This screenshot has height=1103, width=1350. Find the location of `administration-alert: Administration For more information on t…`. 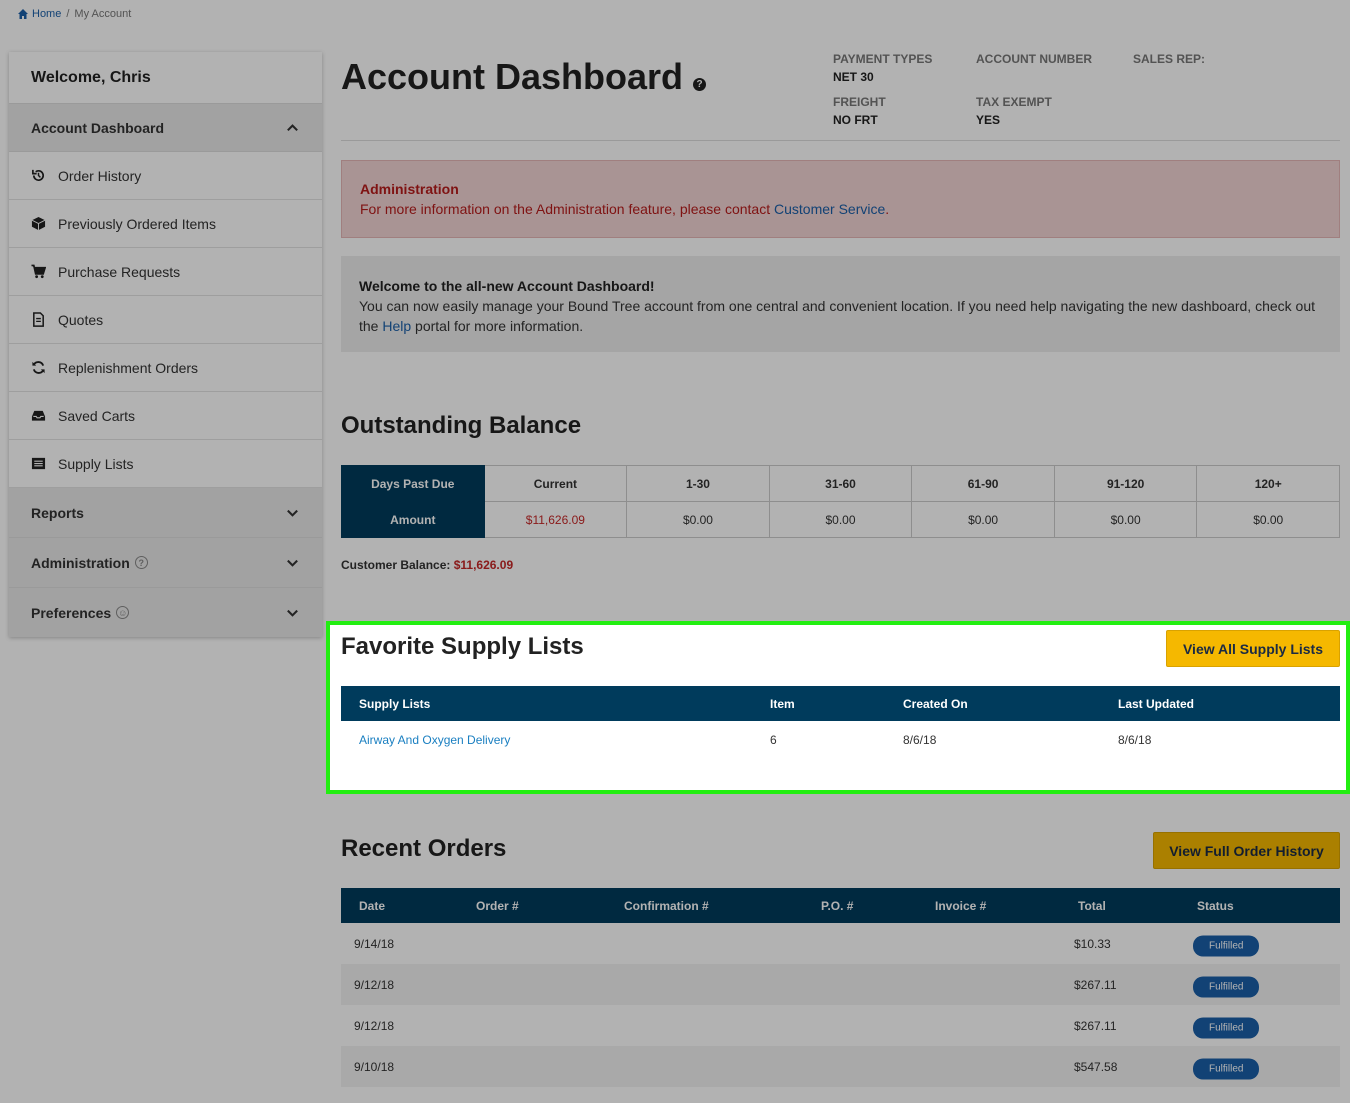

administration-alert: Administration For more information on t… is located at coordinates (840, 199).